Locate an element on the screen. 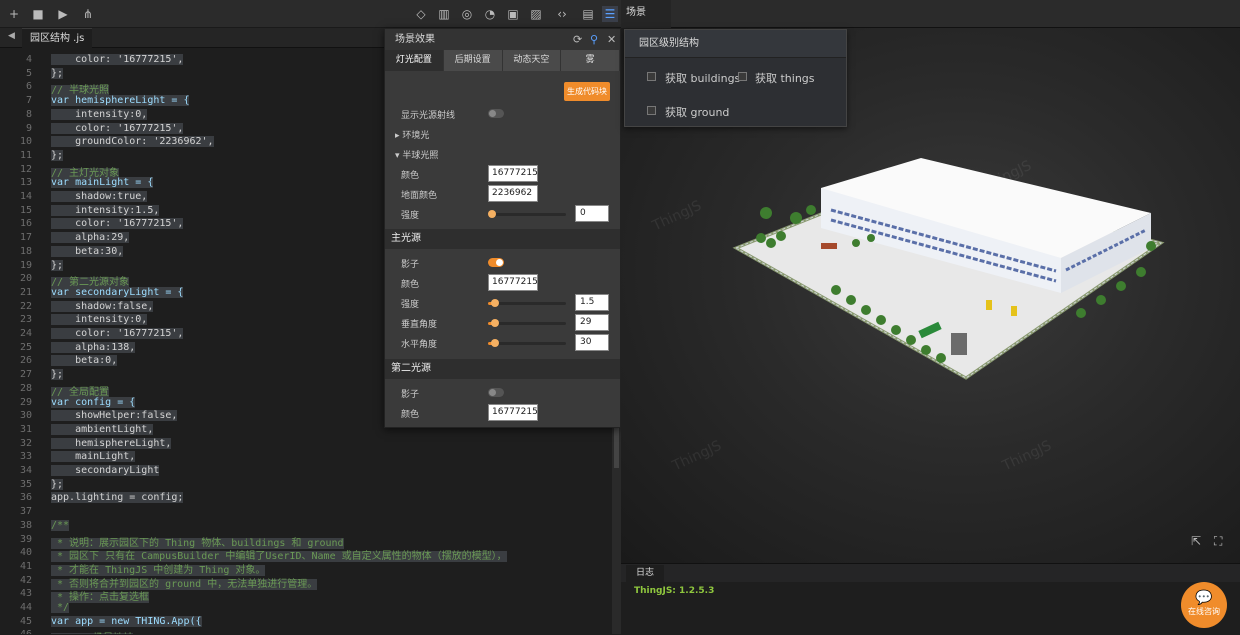 This screenshot has height=635, width=1240. hemi-color-label: 颜色 is located at coordinates (410, 176).